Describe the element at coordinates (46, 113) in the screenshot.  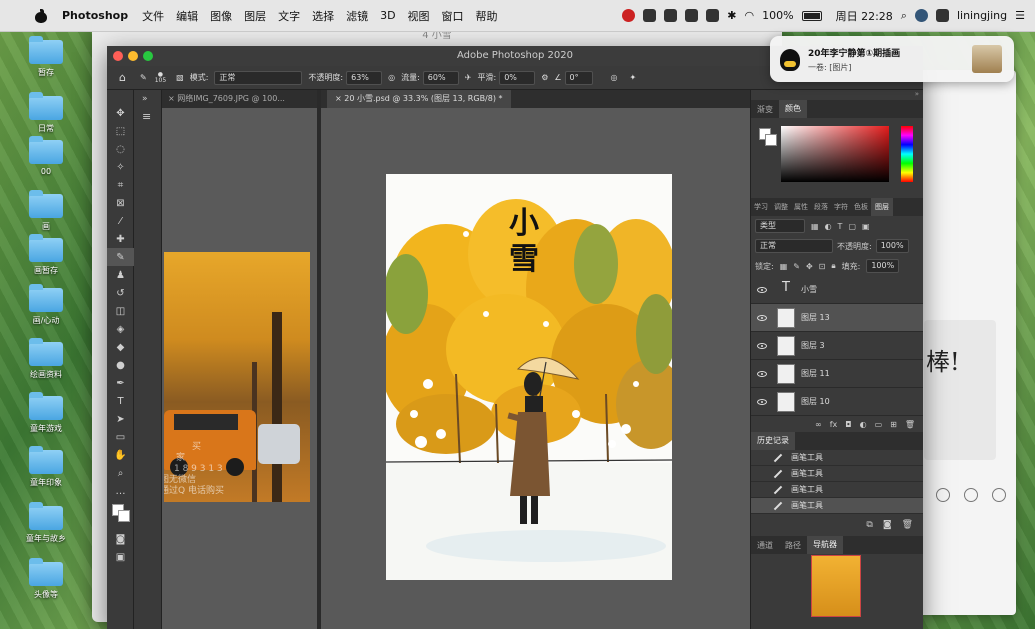
I see `desktop-folder: 日常` at that location.